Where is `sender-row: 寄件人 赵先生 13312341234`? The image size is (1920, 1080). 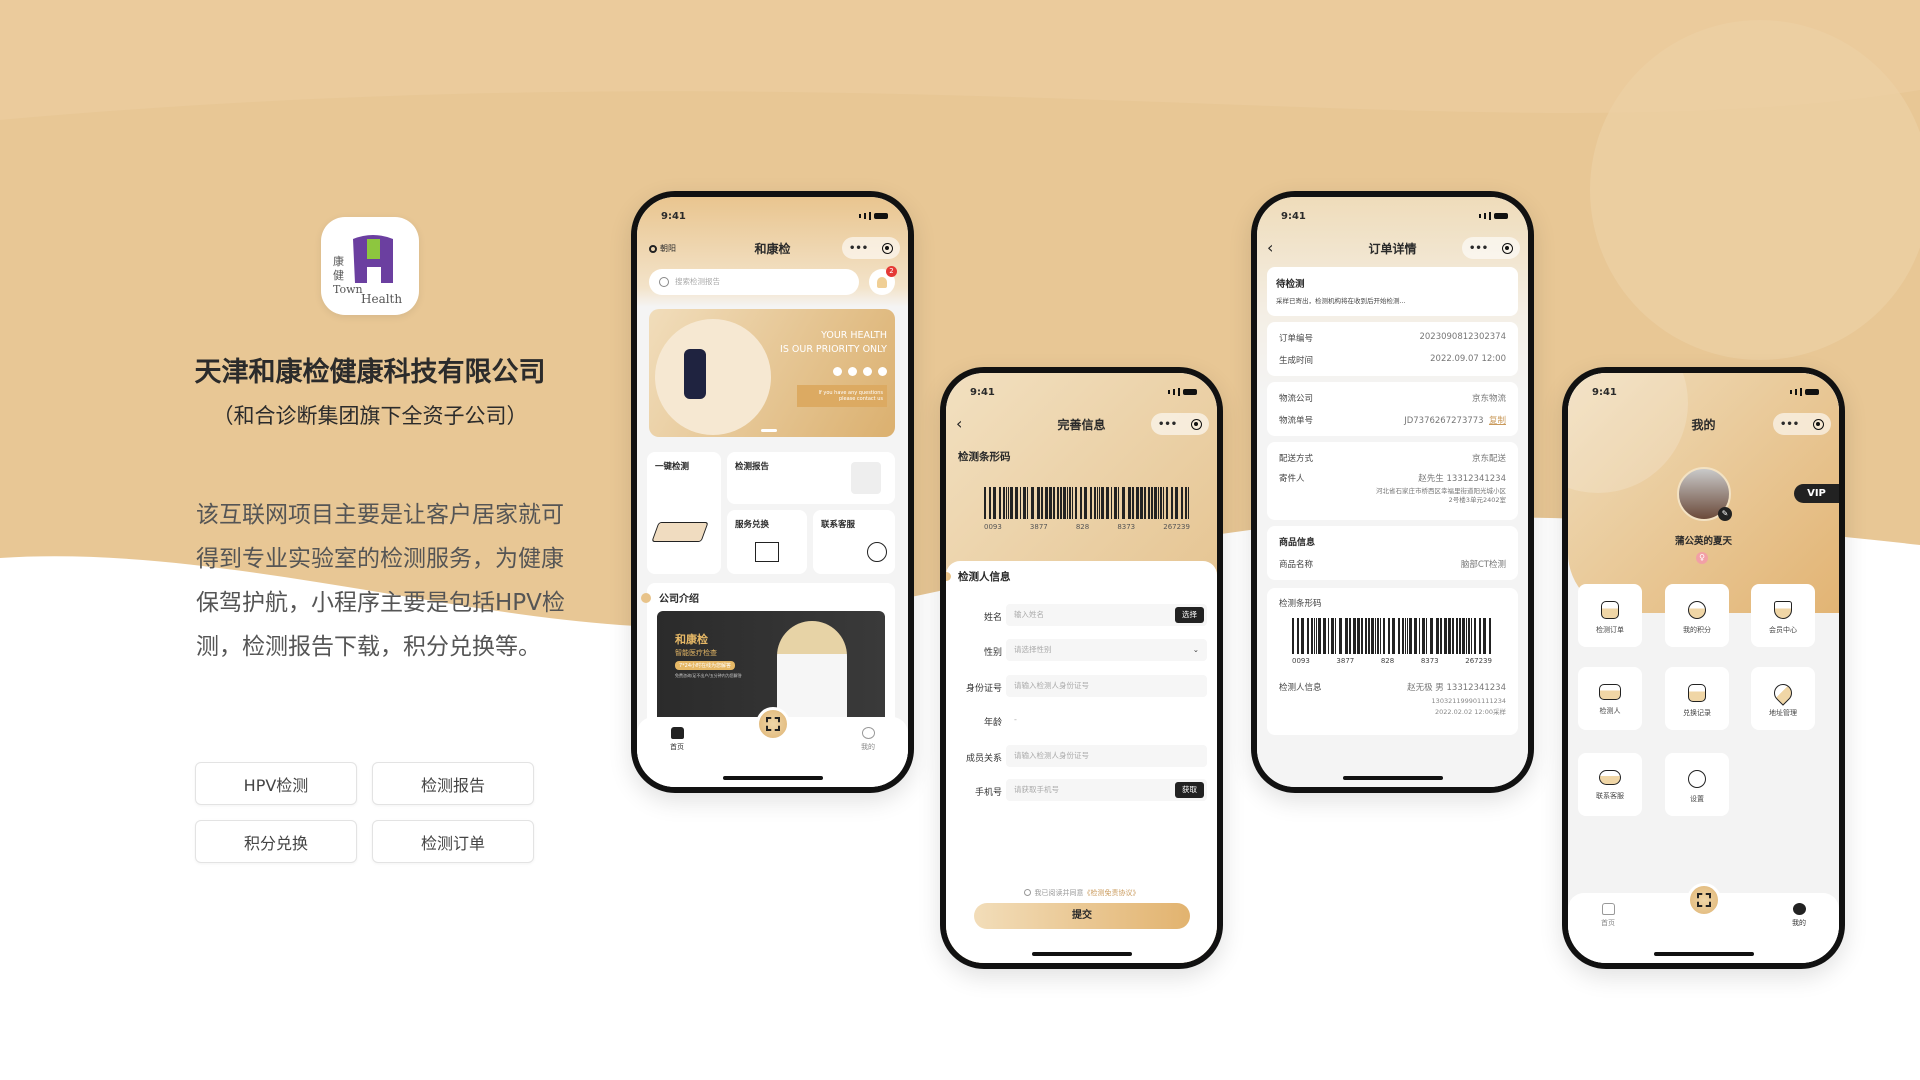
sender-row: 寄件人 赵先生 13312341234 is located at coordinates (1392, 479).